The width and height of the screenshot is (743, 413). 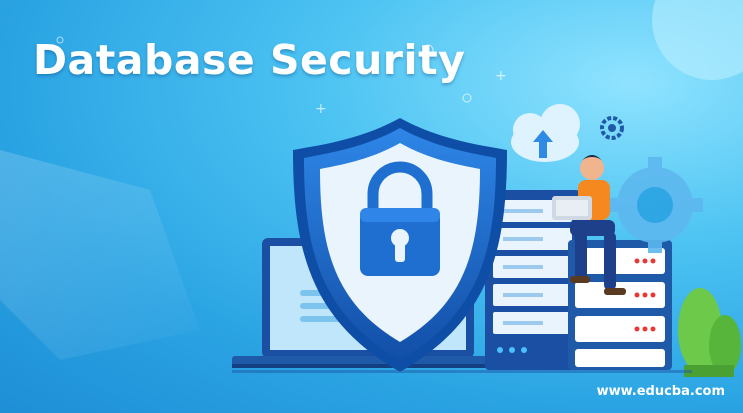 What do you see at coordinates (249, 60) in the screenshot?
I see `page-title: Database Security` at bounding box center [249, 60].